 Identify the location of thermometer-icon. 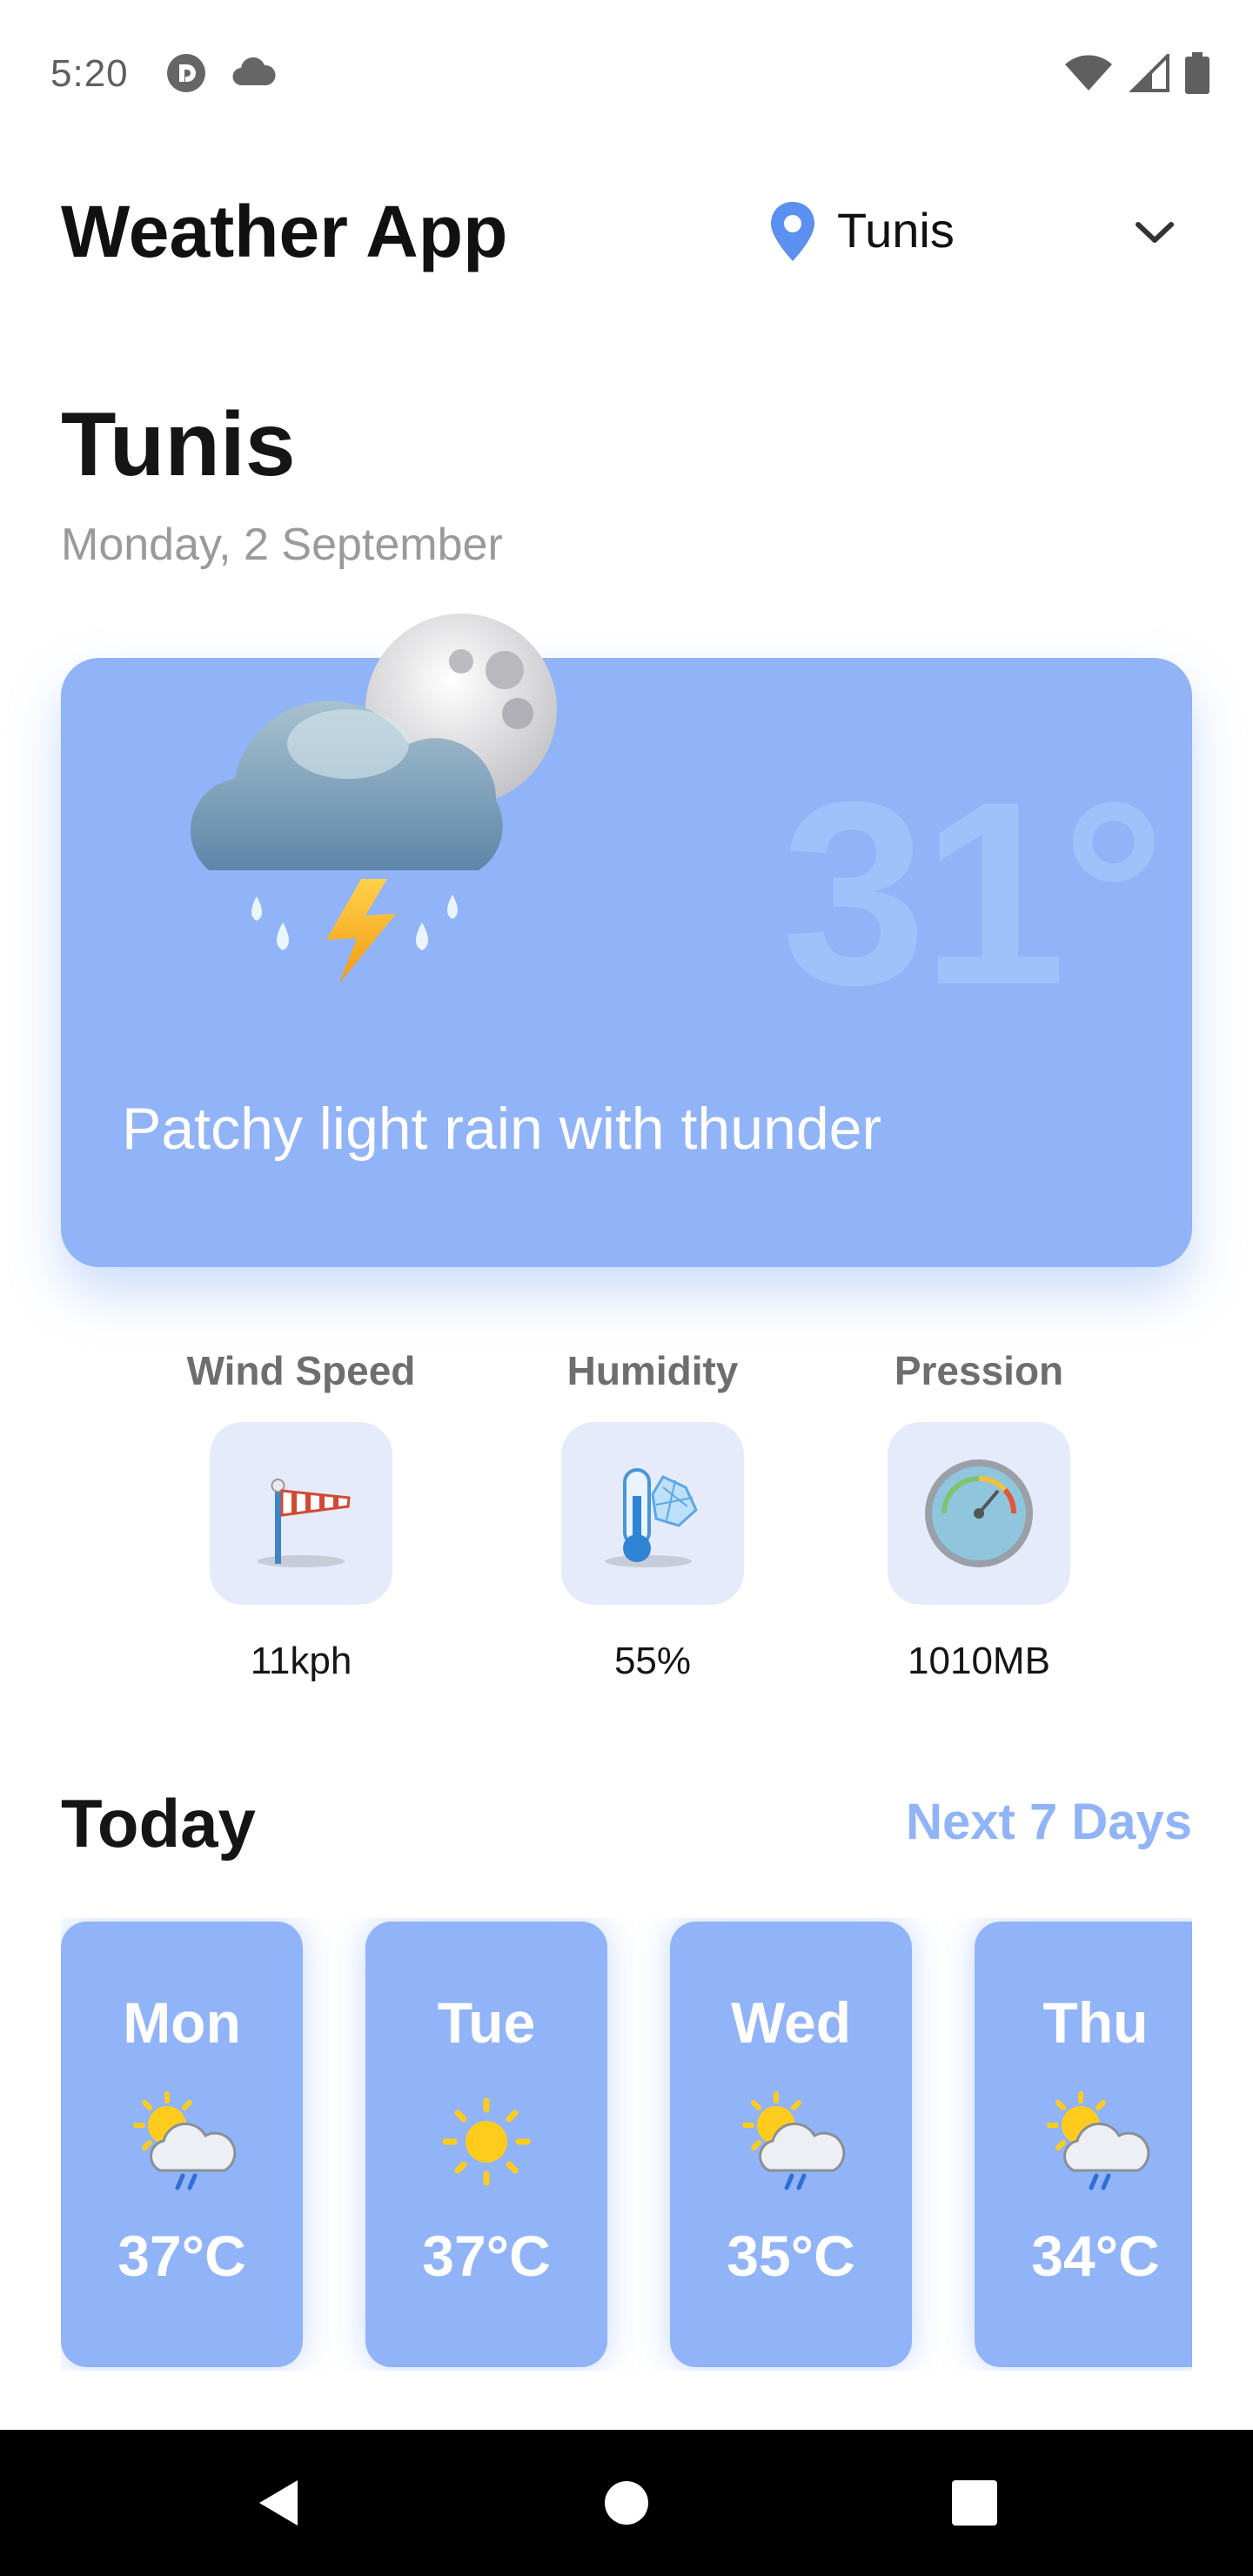
(651, 1518).